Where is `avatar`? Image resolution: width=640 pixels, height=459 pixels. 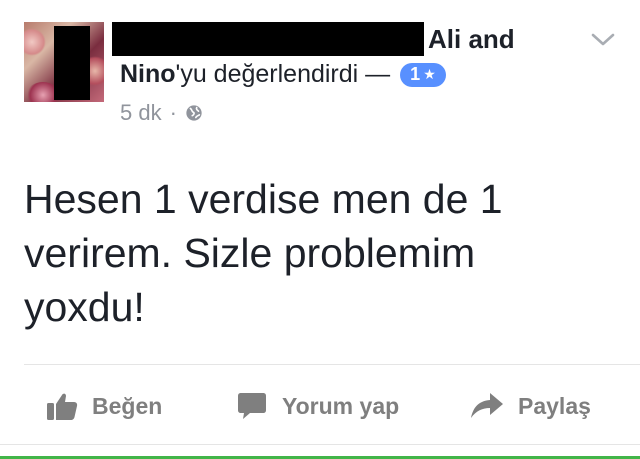
avatar is located at coordinates (64, 62).